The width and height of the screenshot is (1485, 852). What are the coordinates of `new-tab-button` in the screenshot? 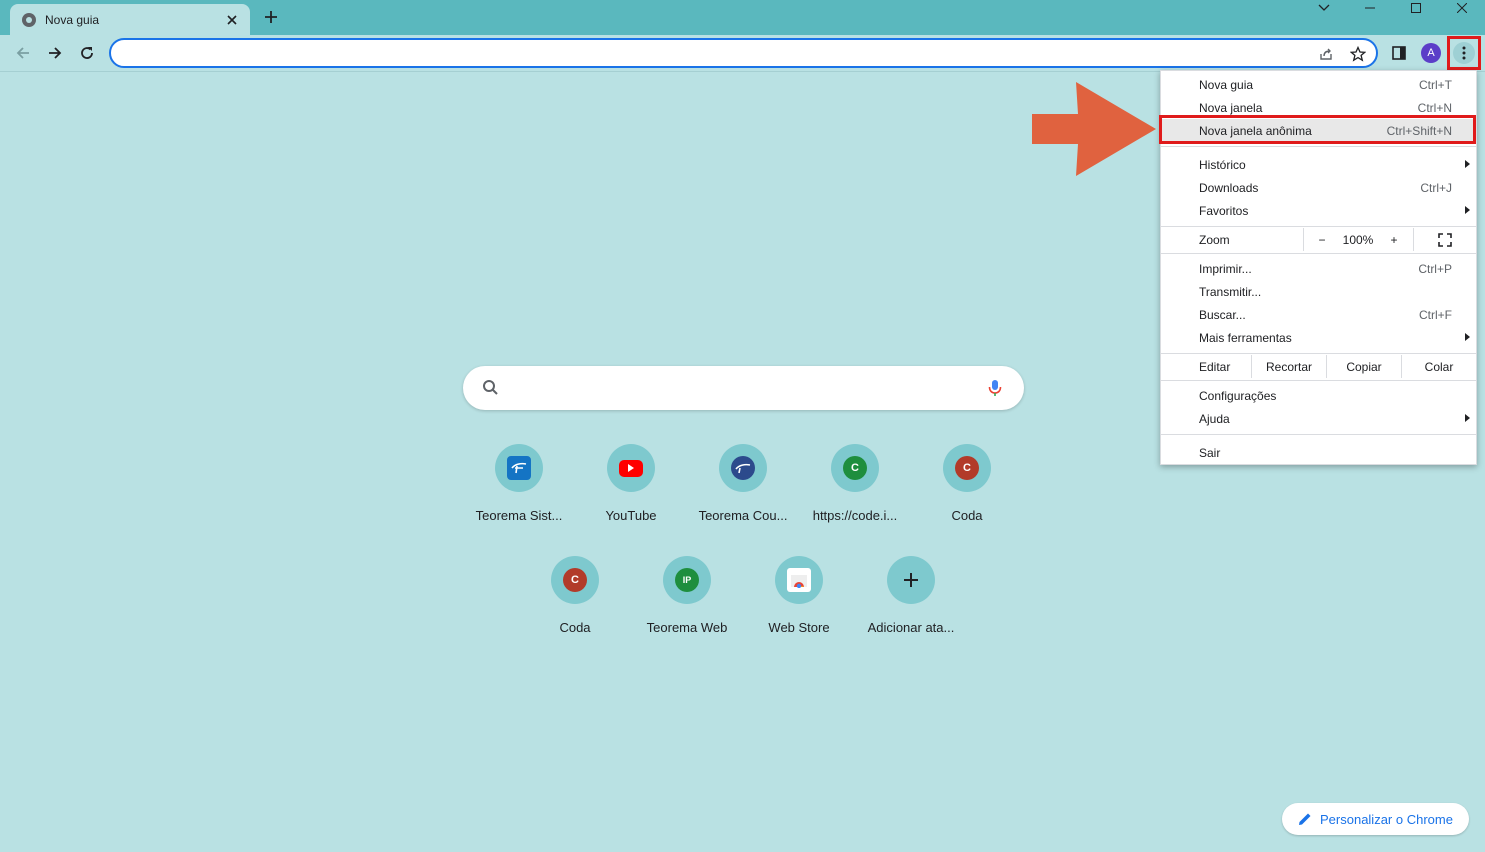 It's located at (271, 18).